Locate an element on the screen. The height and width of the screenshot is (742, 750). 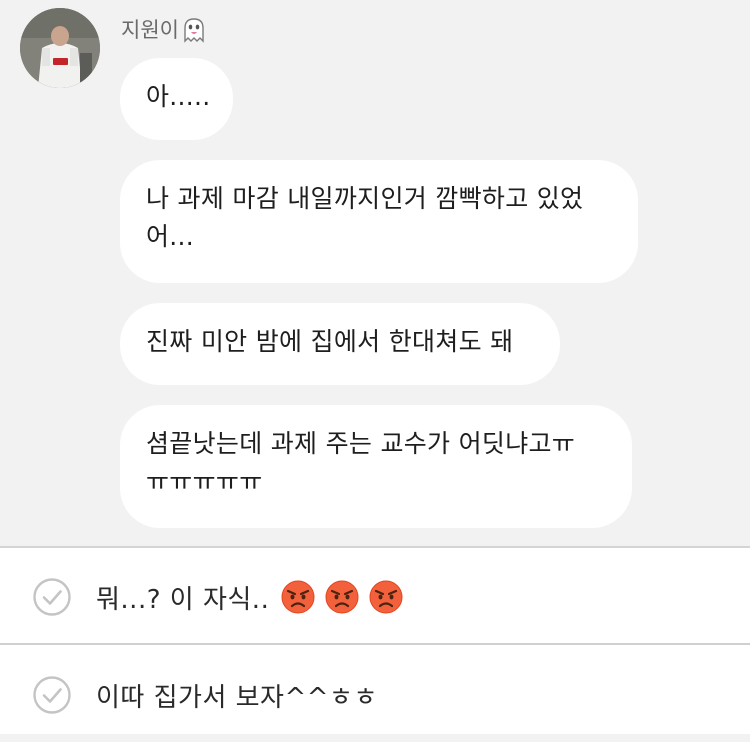
avatar-photo is located at coordinates (60, 48).